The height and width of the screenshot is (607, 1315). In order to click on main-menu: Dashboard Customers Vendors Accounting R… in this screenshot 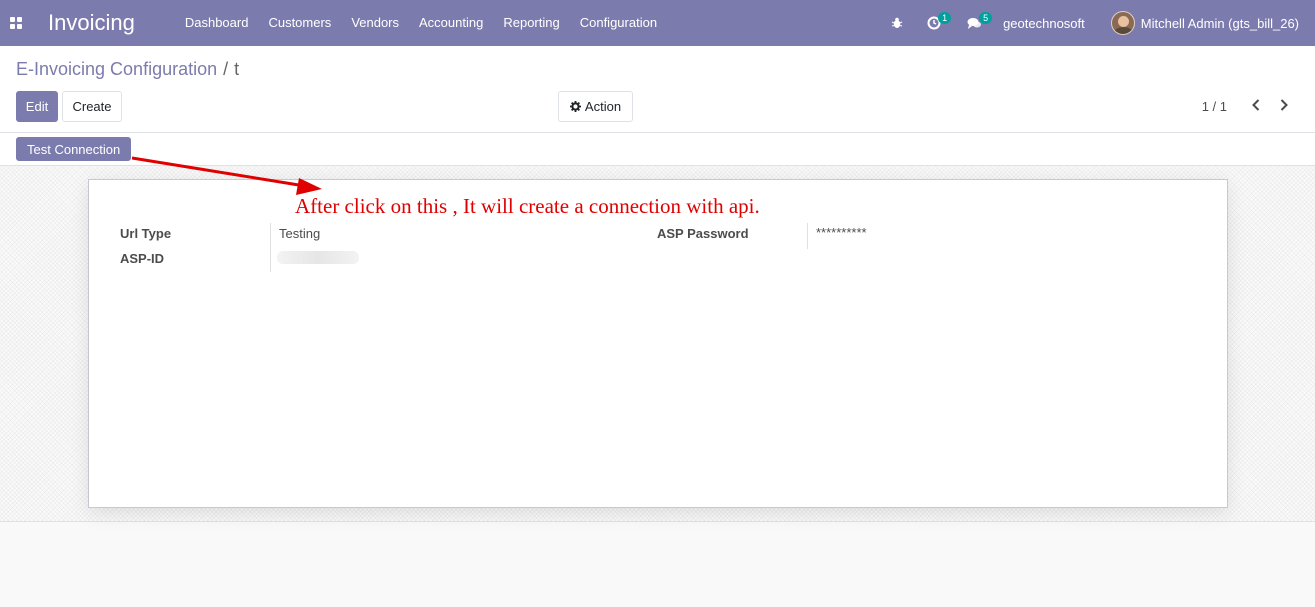, I will do `click(421, 23)`.